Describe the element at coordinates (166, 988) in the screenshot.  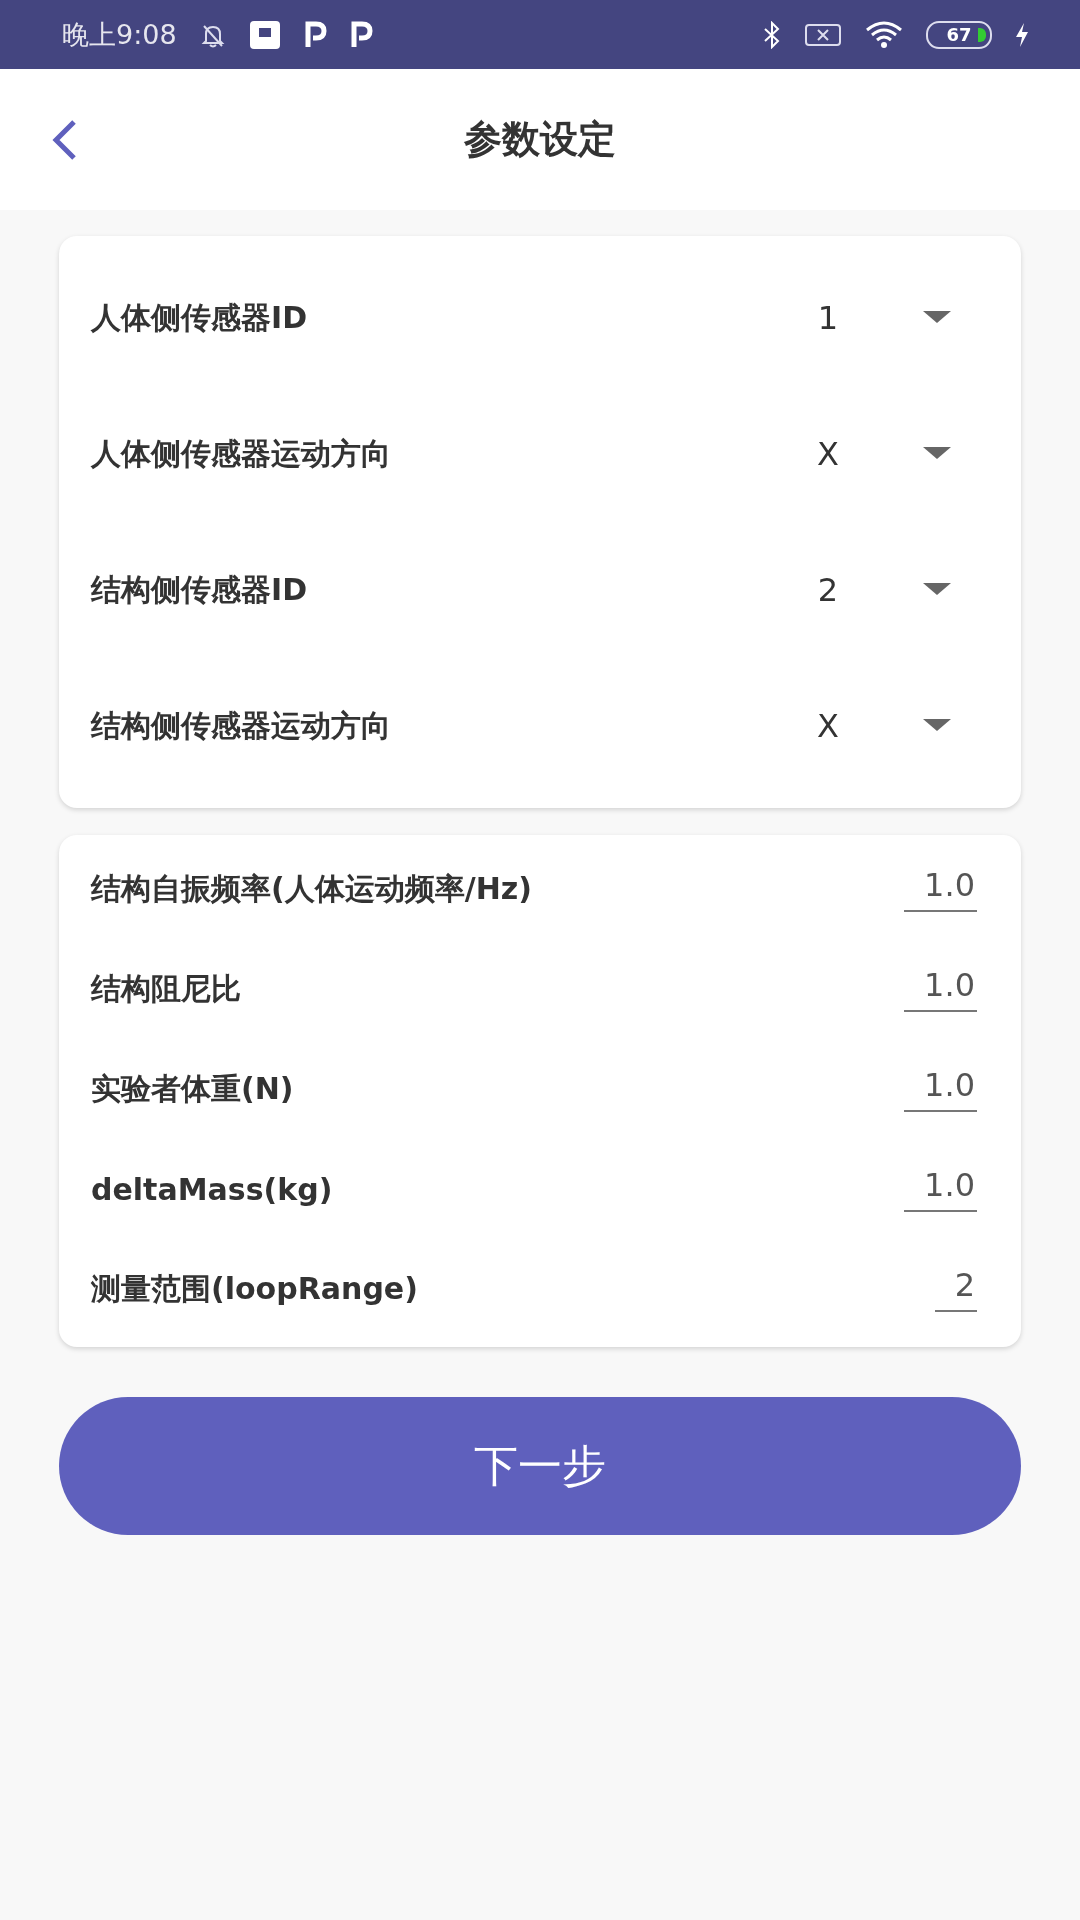
I see `field-label: 结构阻尼比` at that location.